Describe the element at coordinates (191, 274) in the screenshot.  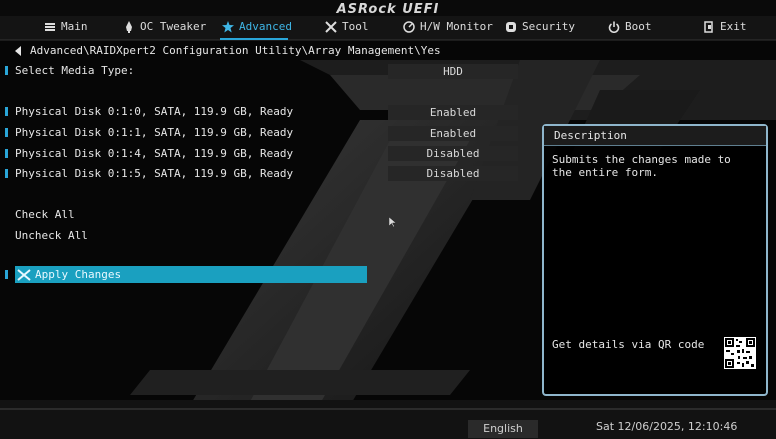
I see `apply-changes-button: Apply Changes` at that location.